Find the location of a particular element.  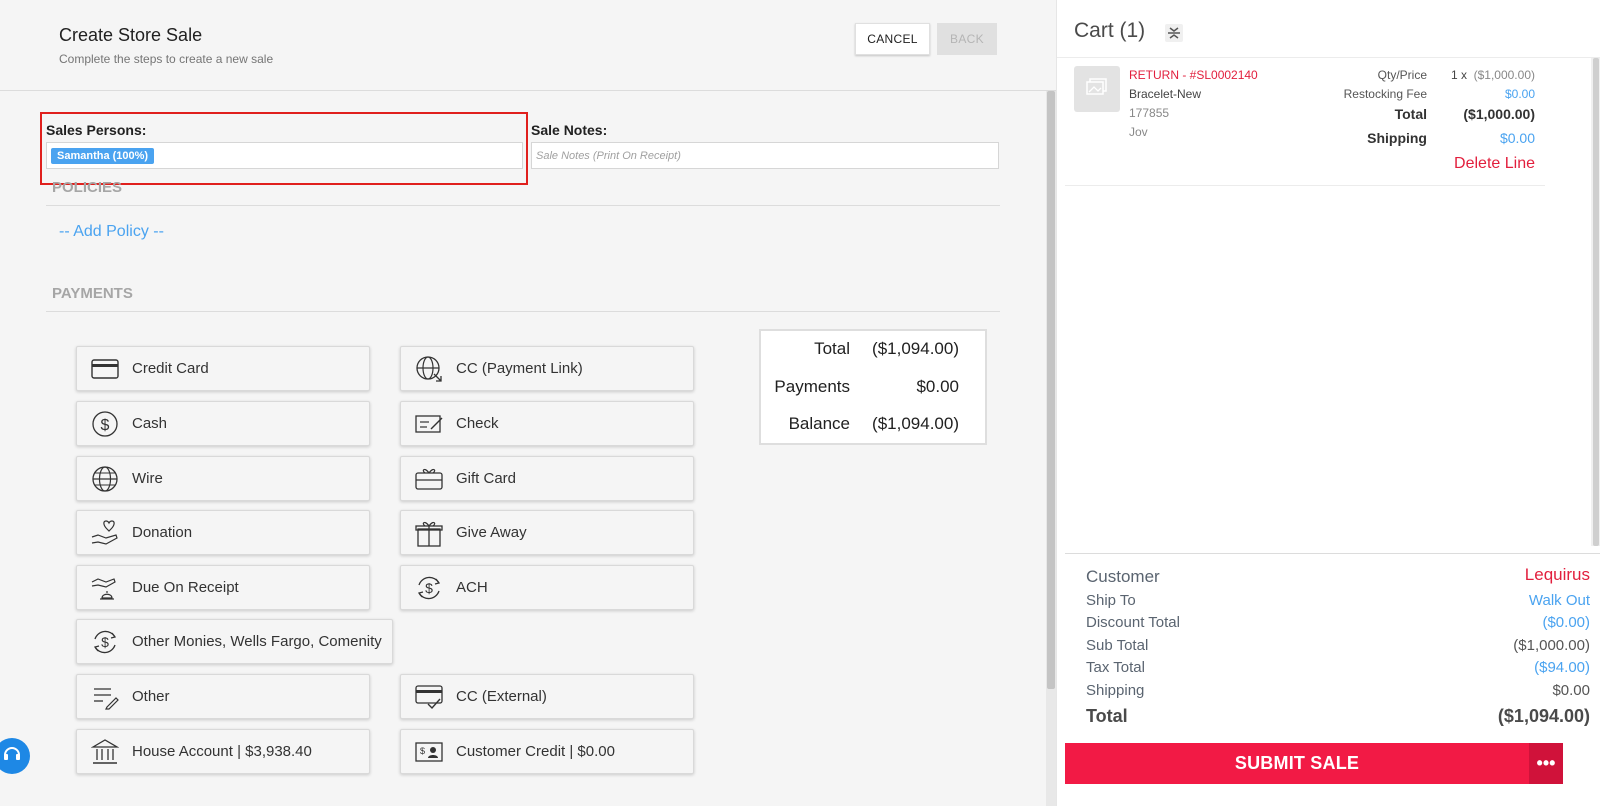

collapse-expand-icon is located at coordinates (1174, 33).